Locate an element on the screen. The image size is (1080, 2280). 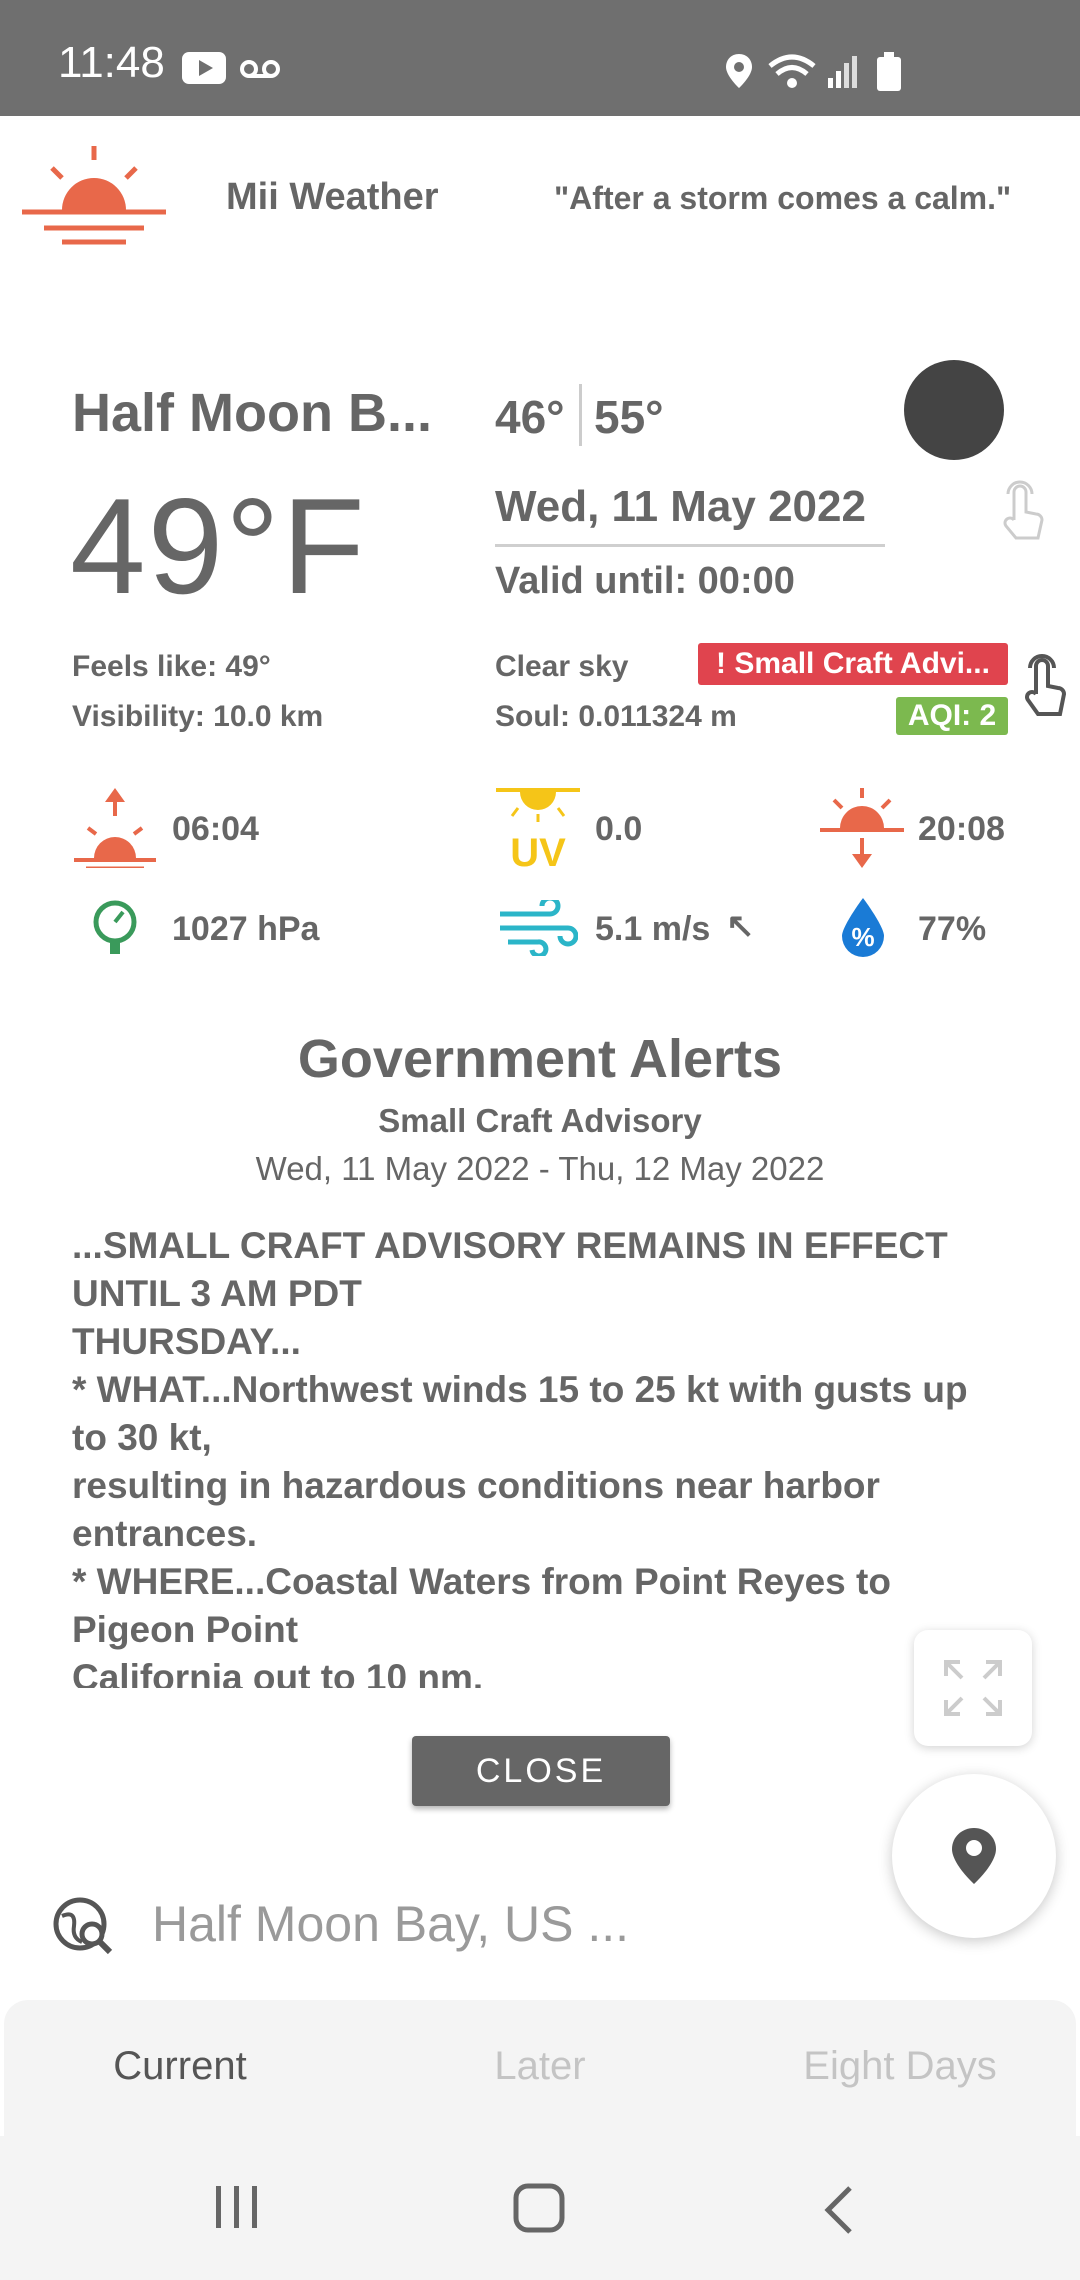
valid-until: Valid until: 00:00 is located at coordinates (645, 581).